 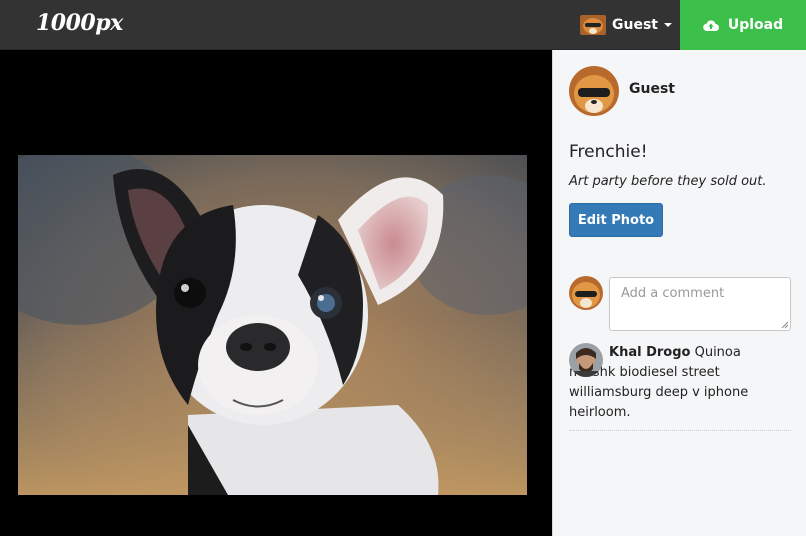 I want to click on upload-button: Upload, so click(x=743, y=25).